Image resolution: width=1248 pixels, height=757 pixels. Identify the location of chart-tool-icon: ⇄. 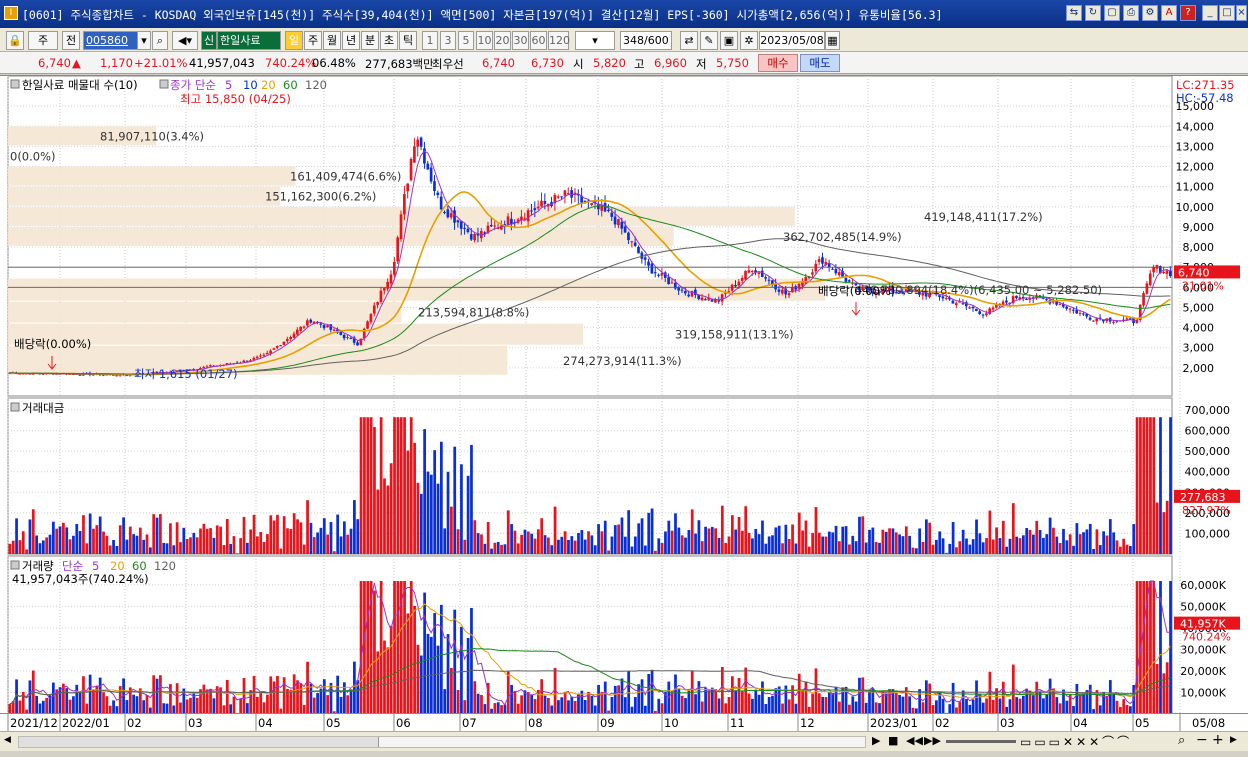
(689, 40).